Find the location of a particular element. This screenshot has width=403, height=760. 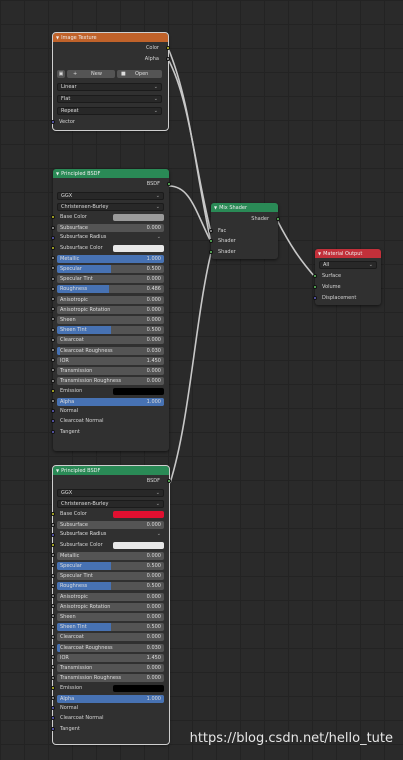

value-field: Sheen Tint 0.500 is located at coordinates (110, 330).